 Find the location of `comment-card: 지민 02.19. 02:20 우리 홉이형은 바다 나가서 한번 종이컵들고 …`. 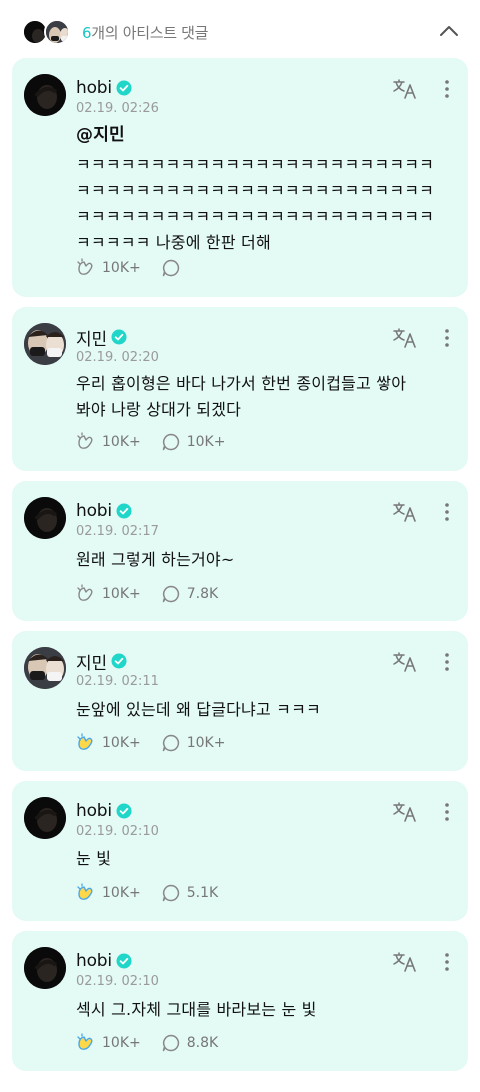

comment-card: 지민 02.19. 02:20 우리 홉이형은 바다 나가서 한번 종이컵들고 … is located at coordinates (240, 389).